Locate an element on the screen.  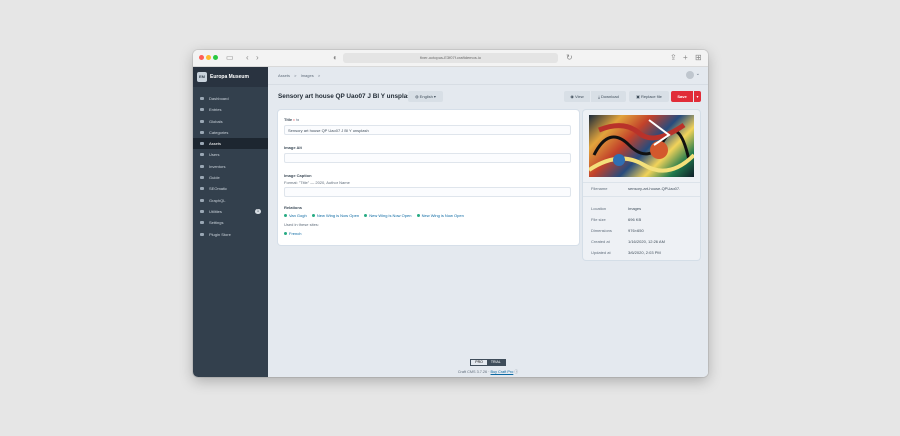
breadcrumb-images: Images is located at coordinates (307, 75).